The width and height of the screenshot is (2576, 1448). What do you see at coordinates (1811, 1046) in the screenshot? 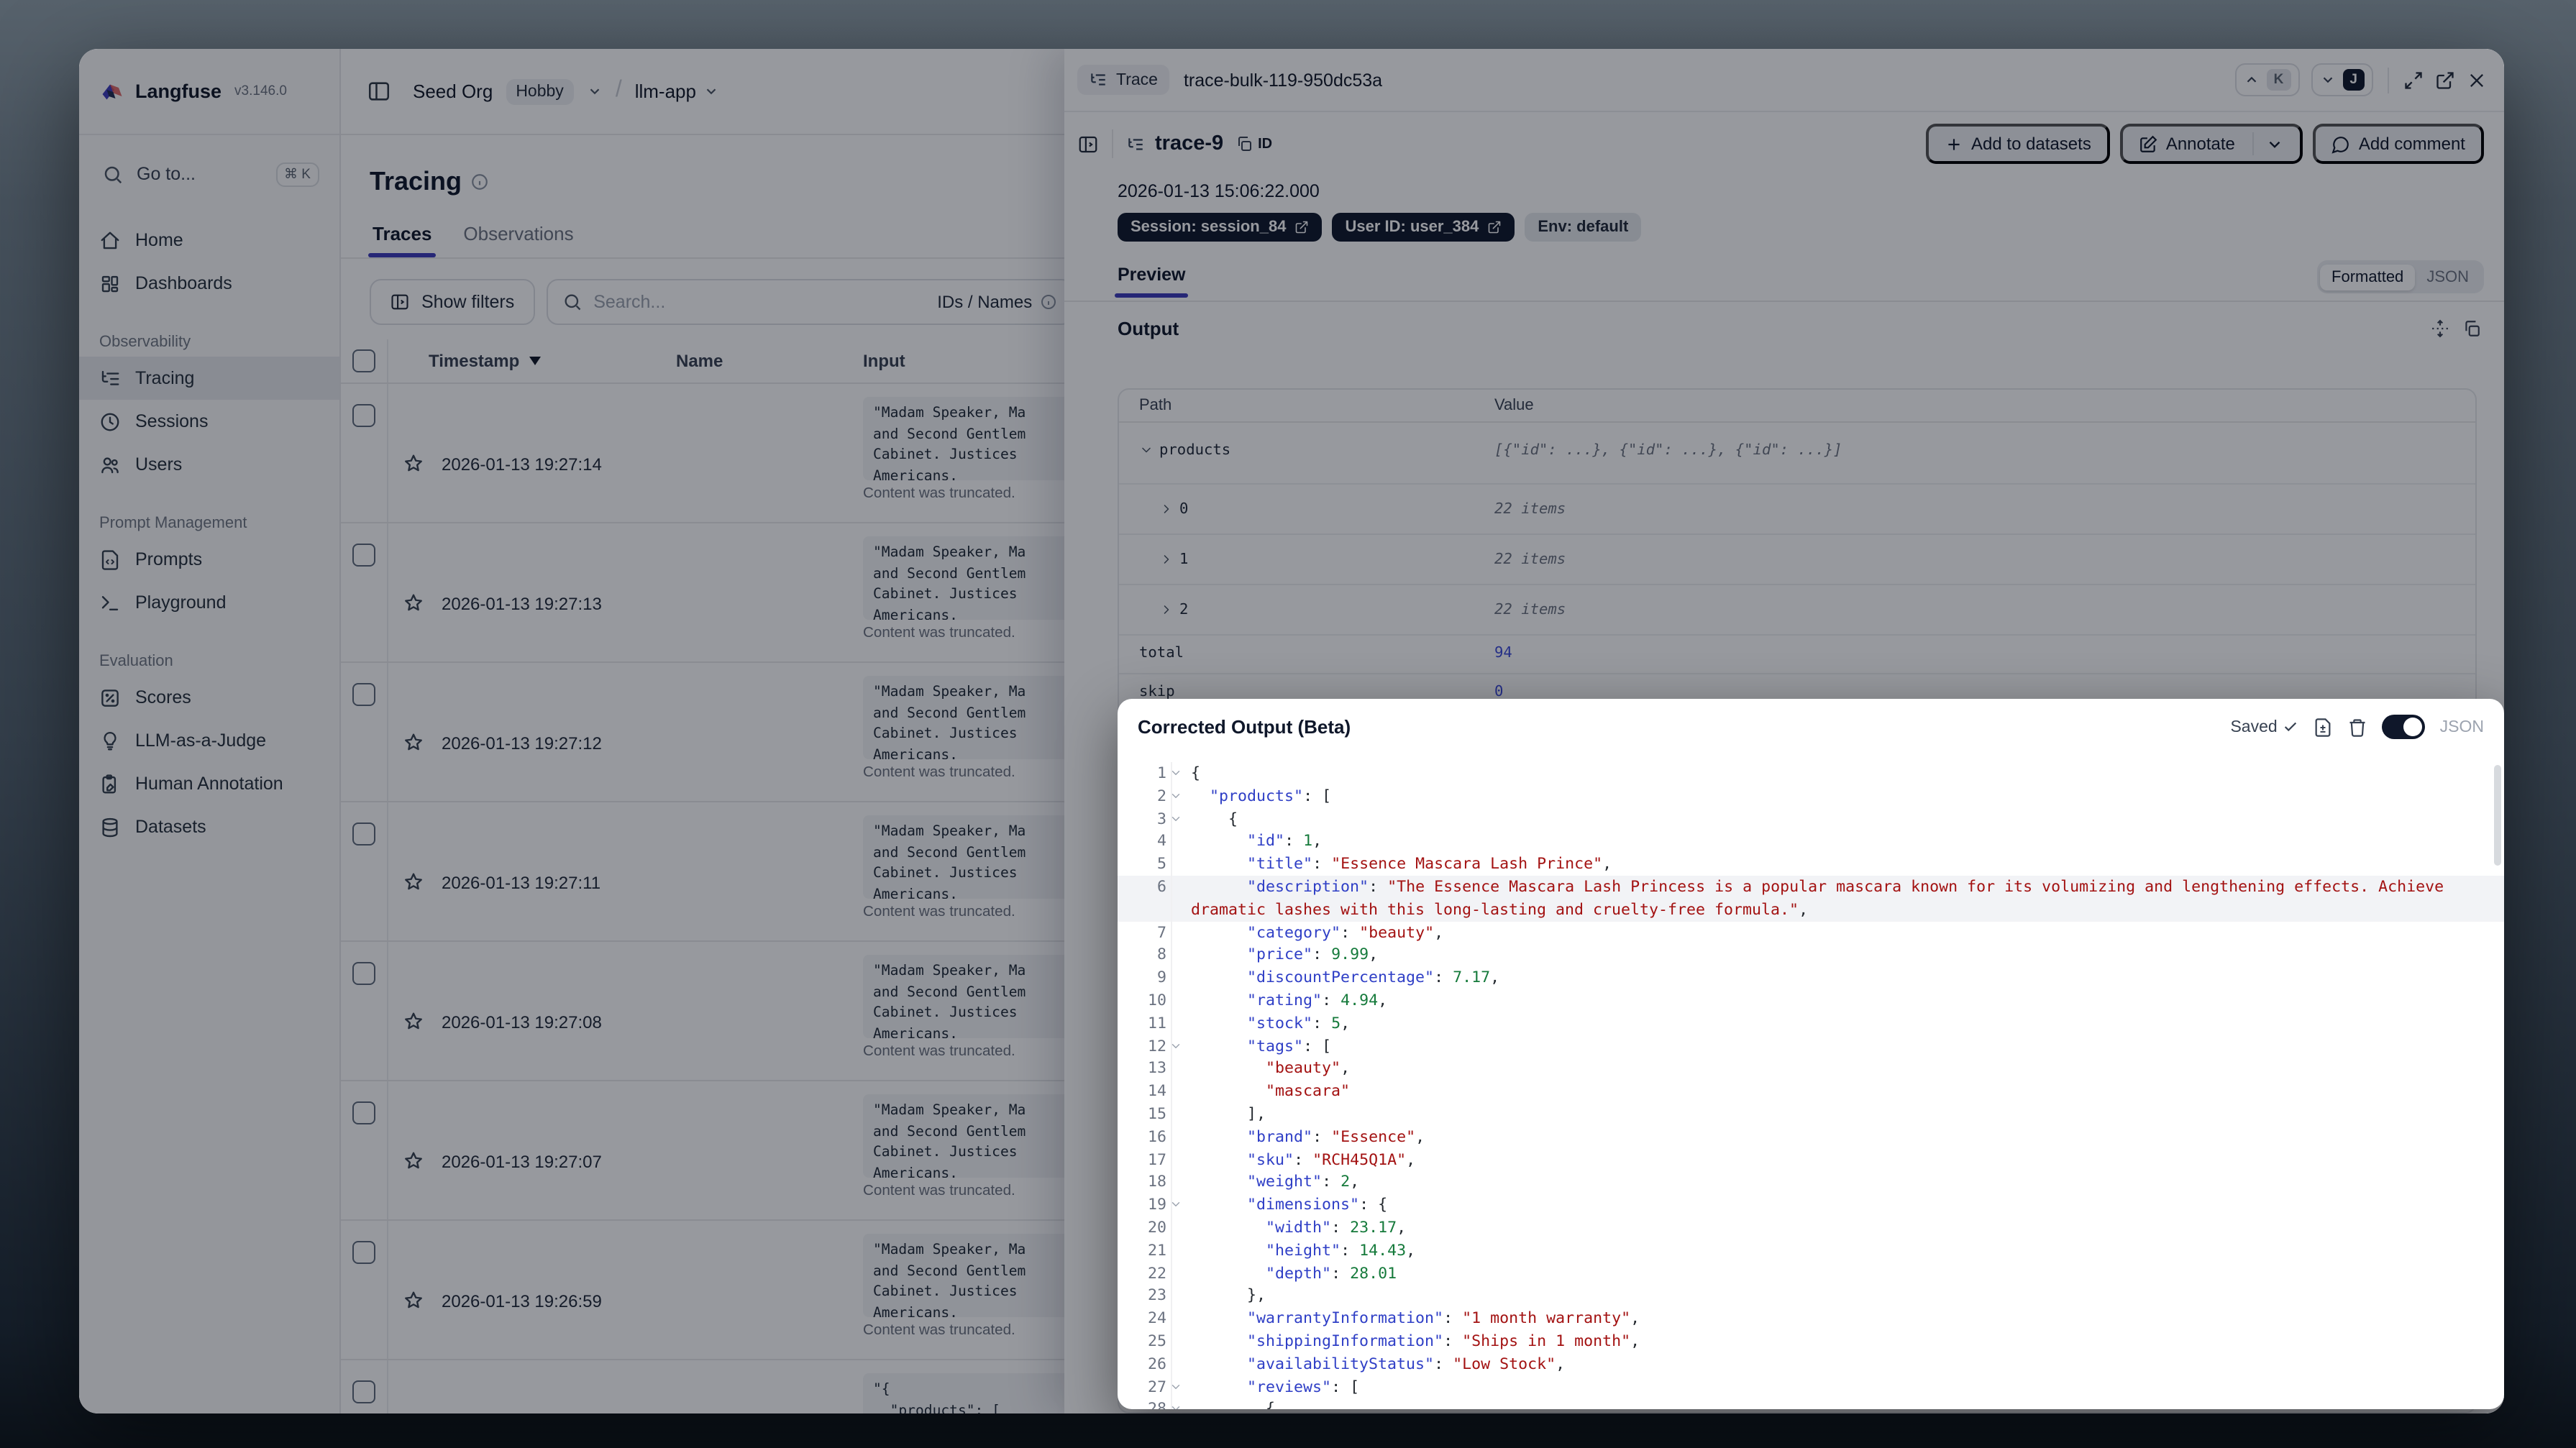
I see `code-line: 12 "tags": [` at bounding box center [1811, 1046].